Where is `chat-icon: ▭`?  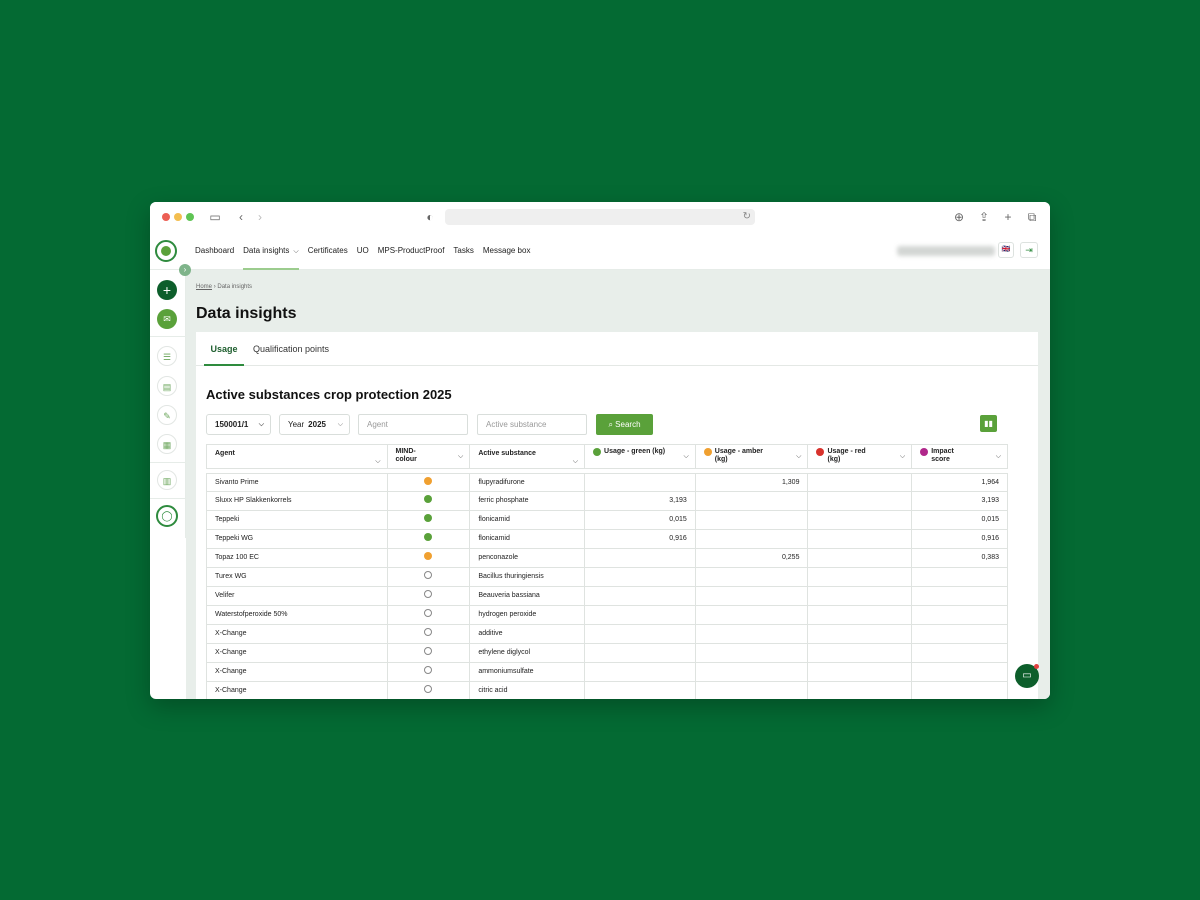 chat-icon: ▭ is located at coordinates (1027, 676).